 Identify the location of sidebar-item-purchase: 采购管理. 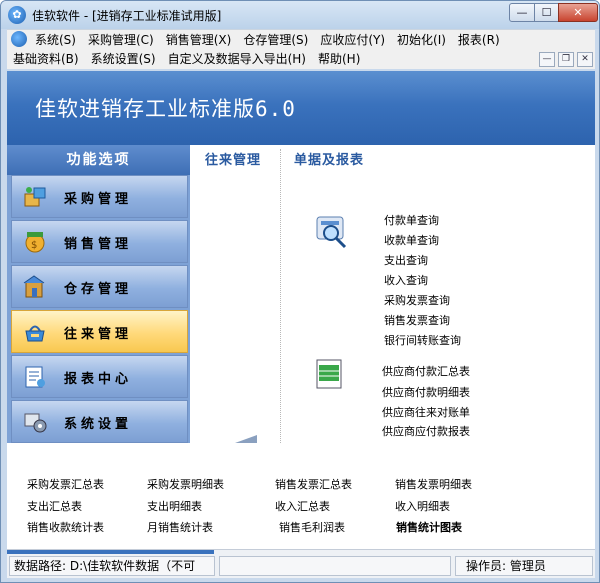
(99, 196).